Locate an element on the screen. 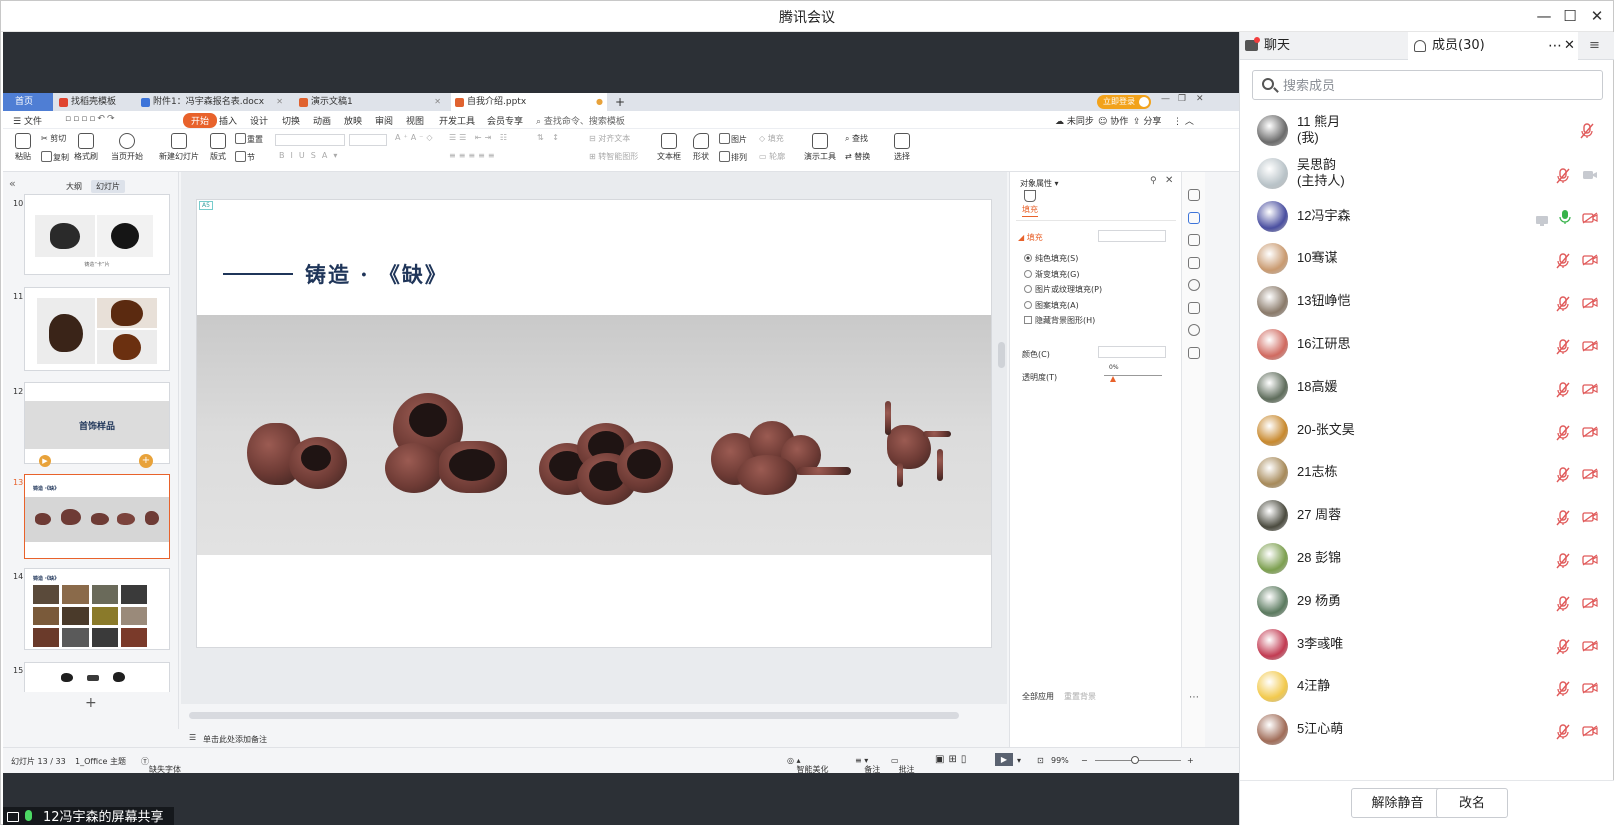  align-text-button: ⊟ 对齐文本 is located at coordinates (609, 138).